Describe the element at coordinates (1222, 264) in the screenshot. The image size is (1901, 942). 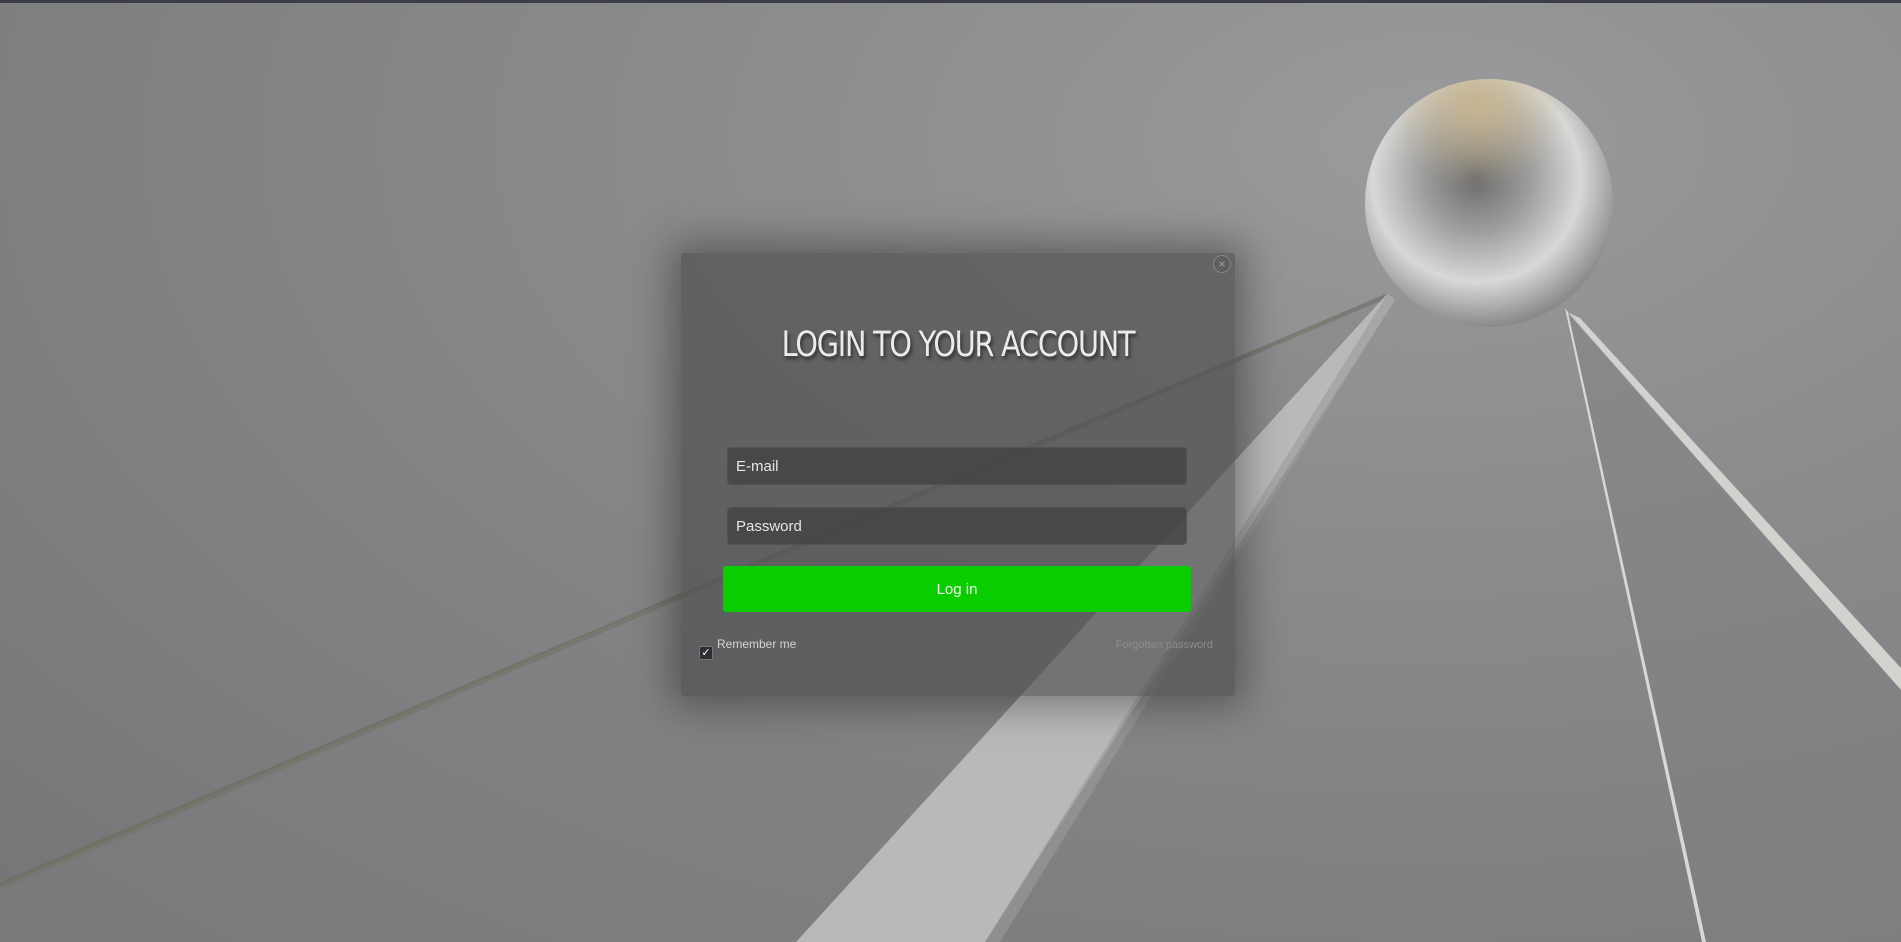
I see `close-icon: ×` at that location.